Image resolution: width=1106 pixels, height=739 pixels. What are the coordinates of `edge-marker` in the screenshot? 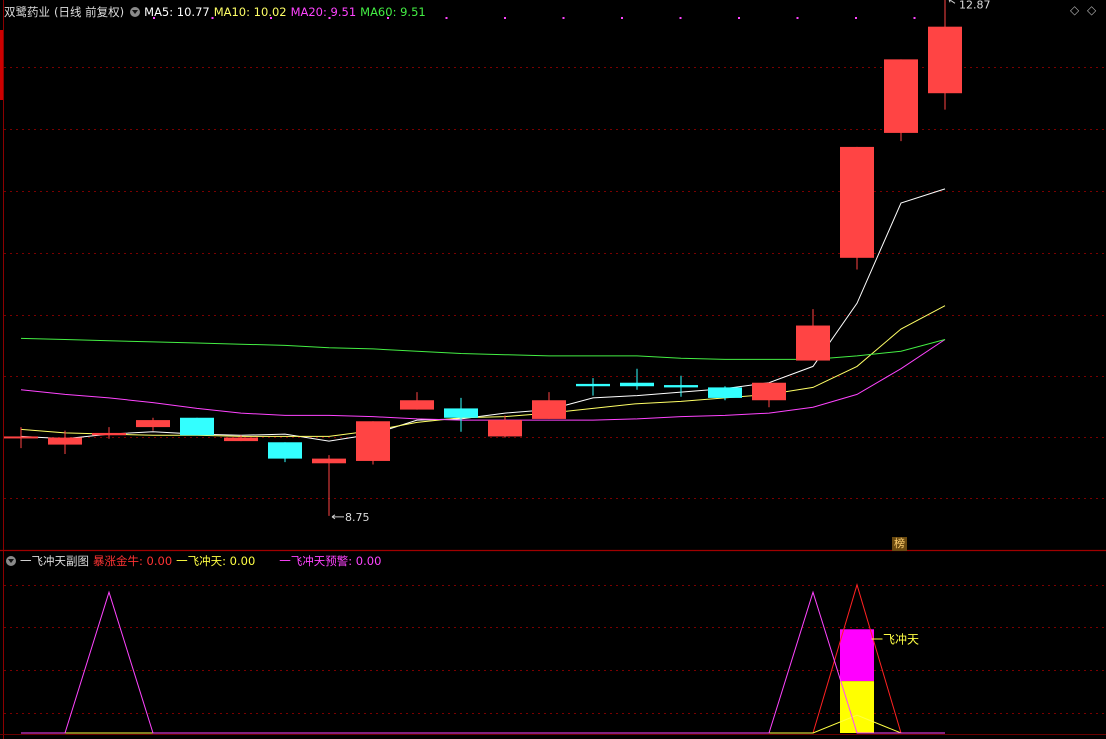 It's located at (1, 65).